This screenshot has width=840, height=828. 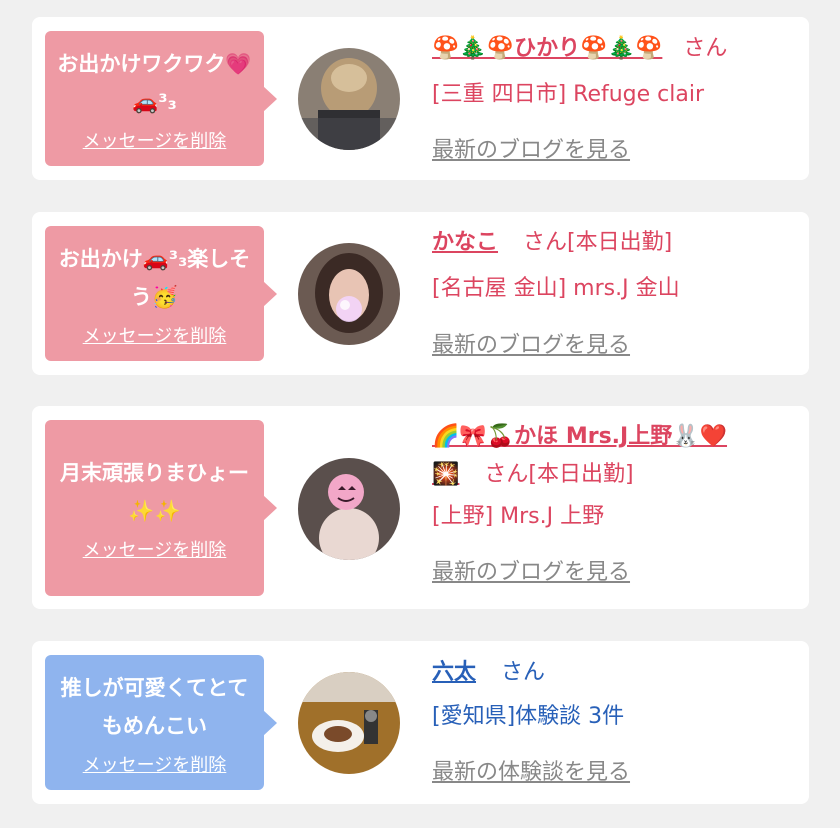 I want to click on shop-info: [名古屋 金山] mrs.J 金山, so click(x=556, y=288).